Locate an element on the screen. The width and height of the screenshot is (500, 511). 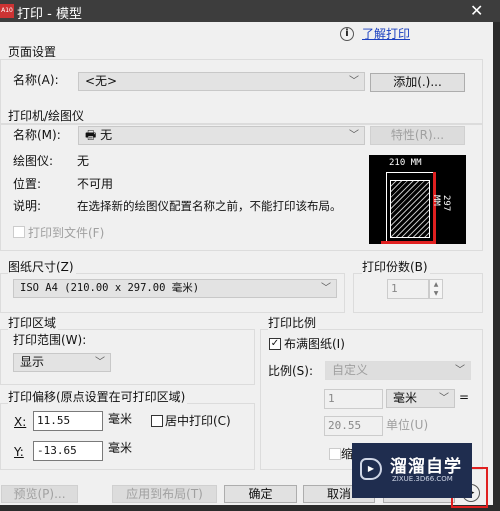
scale-combo: 自定义 ﹀ is located at coordinates (398, 370).